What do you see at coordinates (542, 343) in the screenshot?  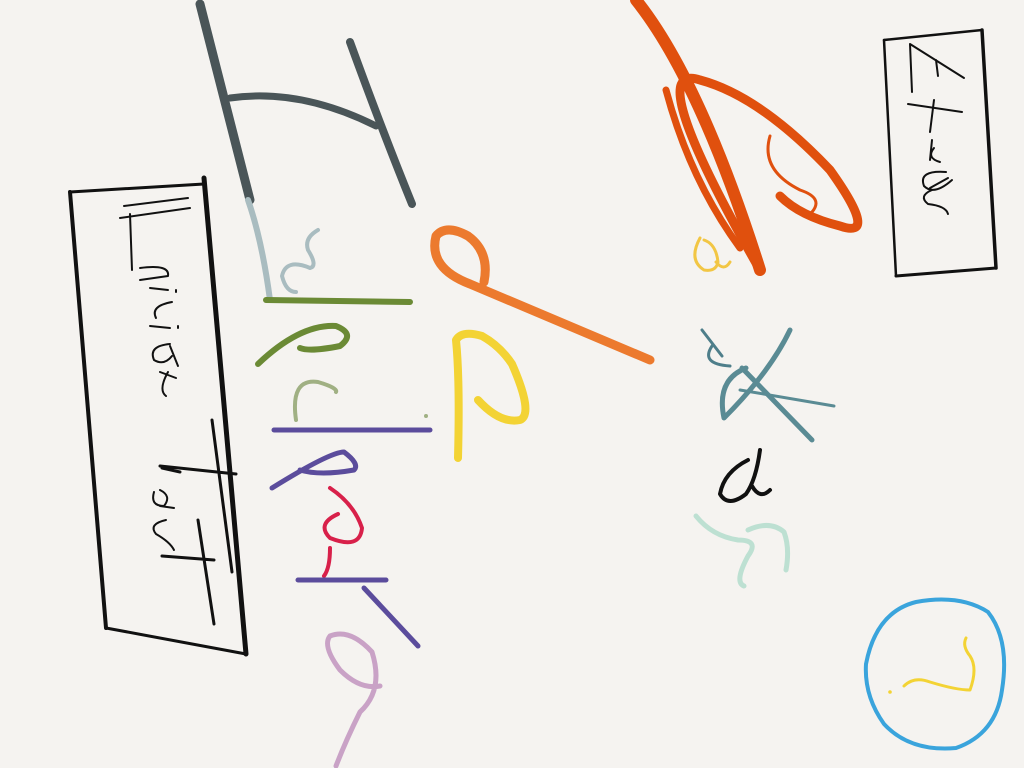 I see `title-de-drawing` at bounding box center [542, 343].